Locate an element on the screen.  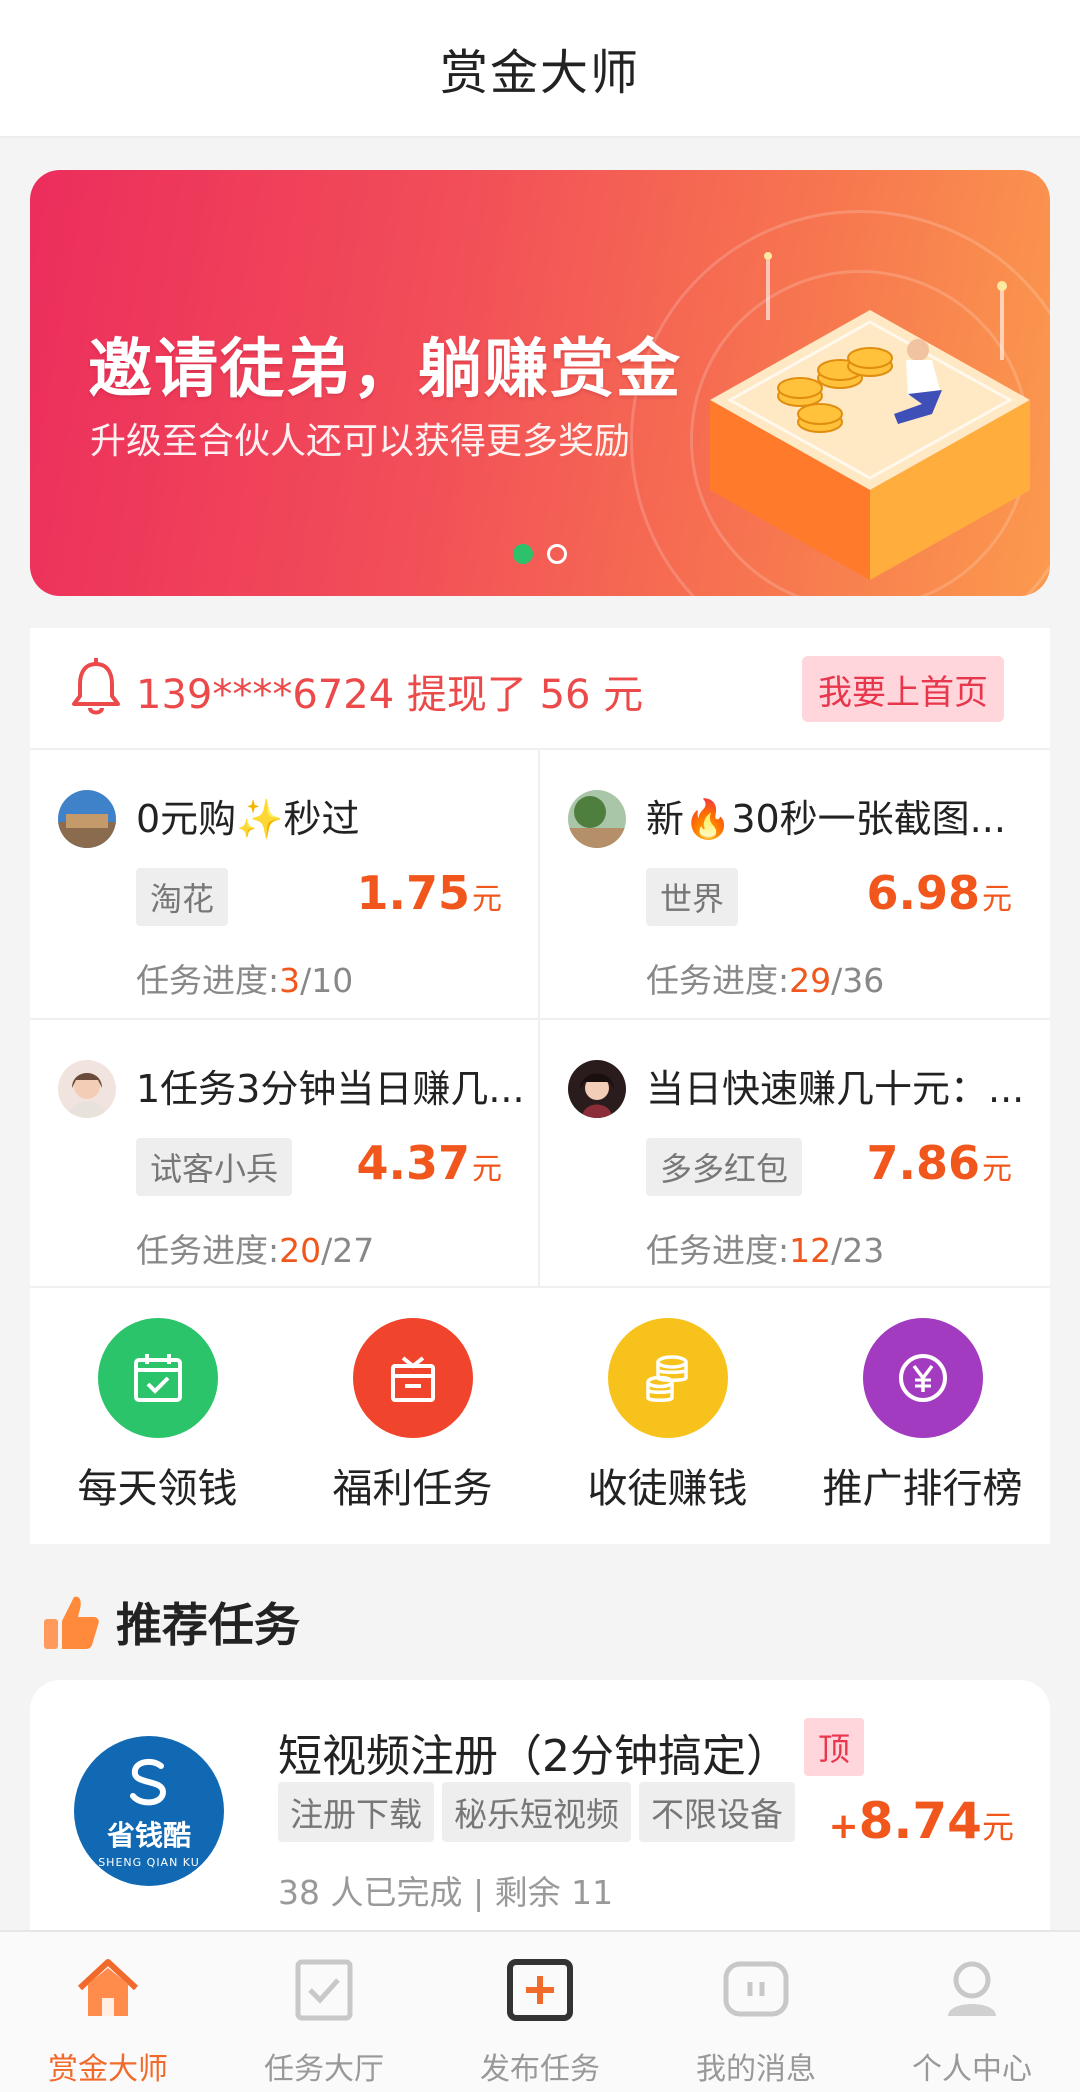
page-title: 赏金大师 is located at coordinates (539, 73).